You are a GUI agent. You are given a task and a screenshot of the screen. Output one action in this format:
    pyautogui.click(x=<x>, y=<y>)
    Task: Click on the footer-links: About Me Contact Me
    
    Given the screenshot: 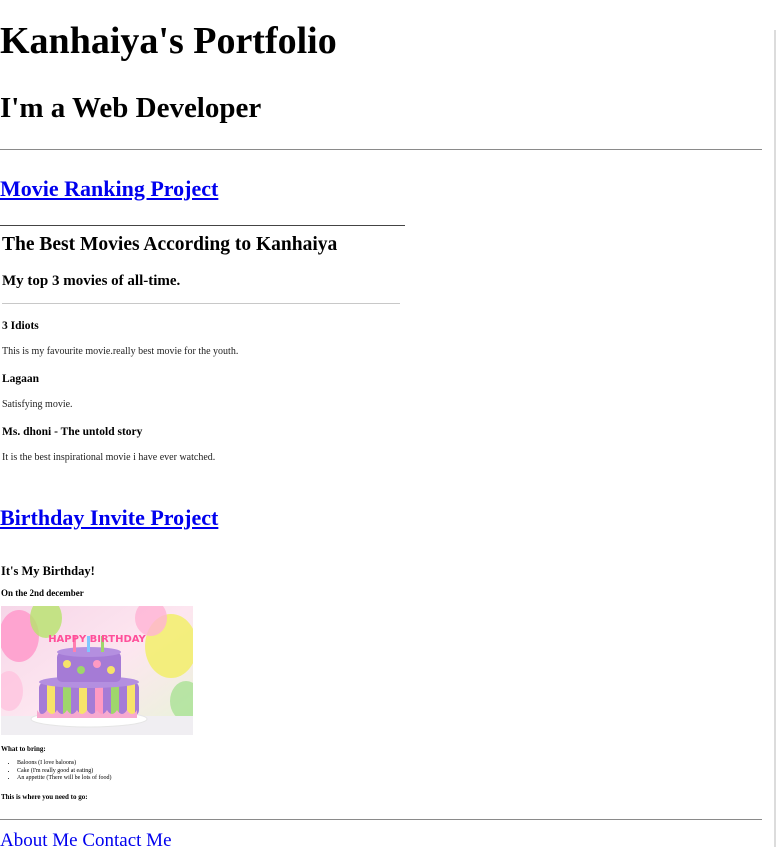 What is the action you would take?
    pyautogui.click(x=86, y=841)
    